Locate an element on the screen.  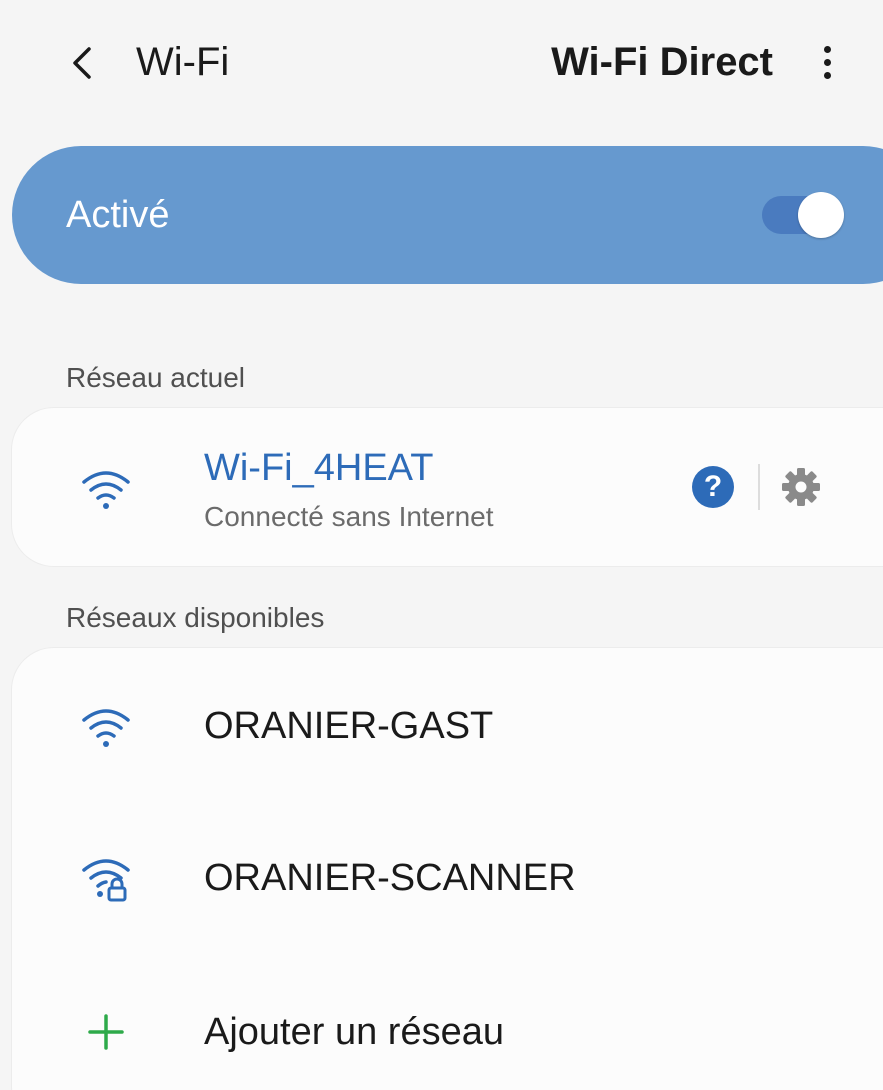
wifi-switch is located at coordinates (803, 215).